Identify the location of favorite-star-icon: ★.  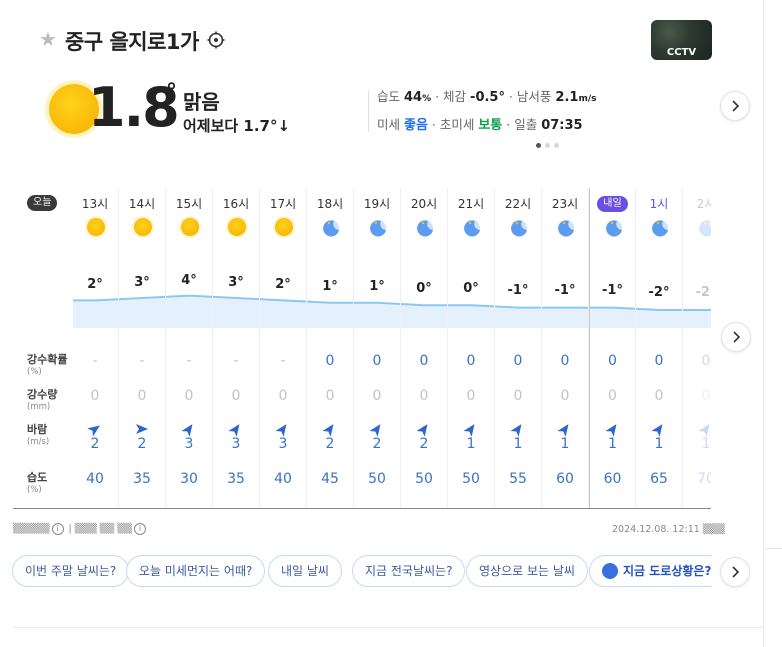
(48, 39).